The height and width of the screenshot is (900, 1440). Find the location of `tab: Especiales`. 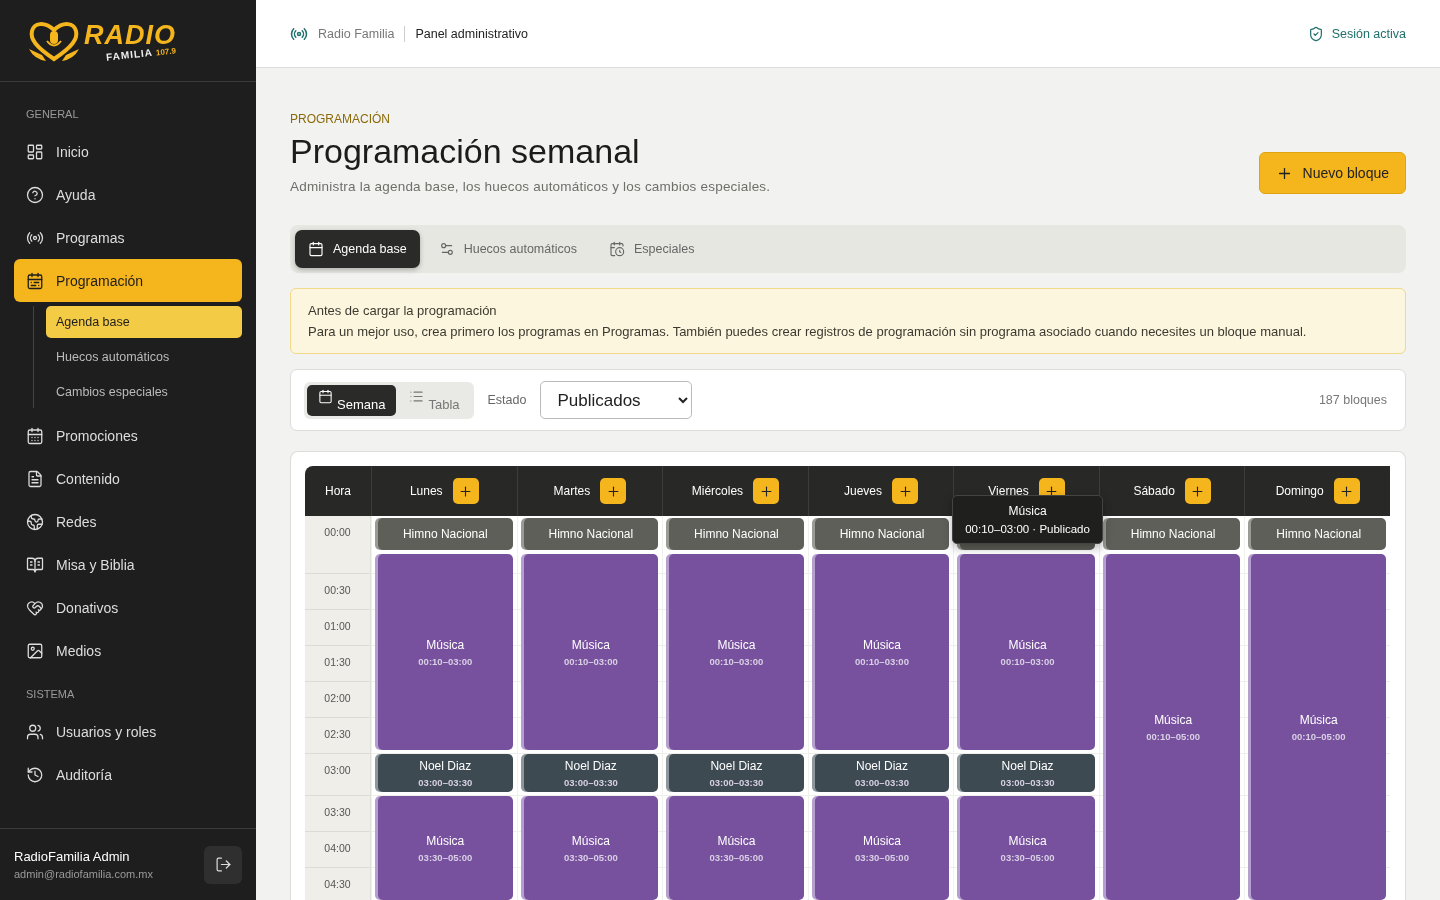

tab: Especiales is located at coordinates (651, 249).